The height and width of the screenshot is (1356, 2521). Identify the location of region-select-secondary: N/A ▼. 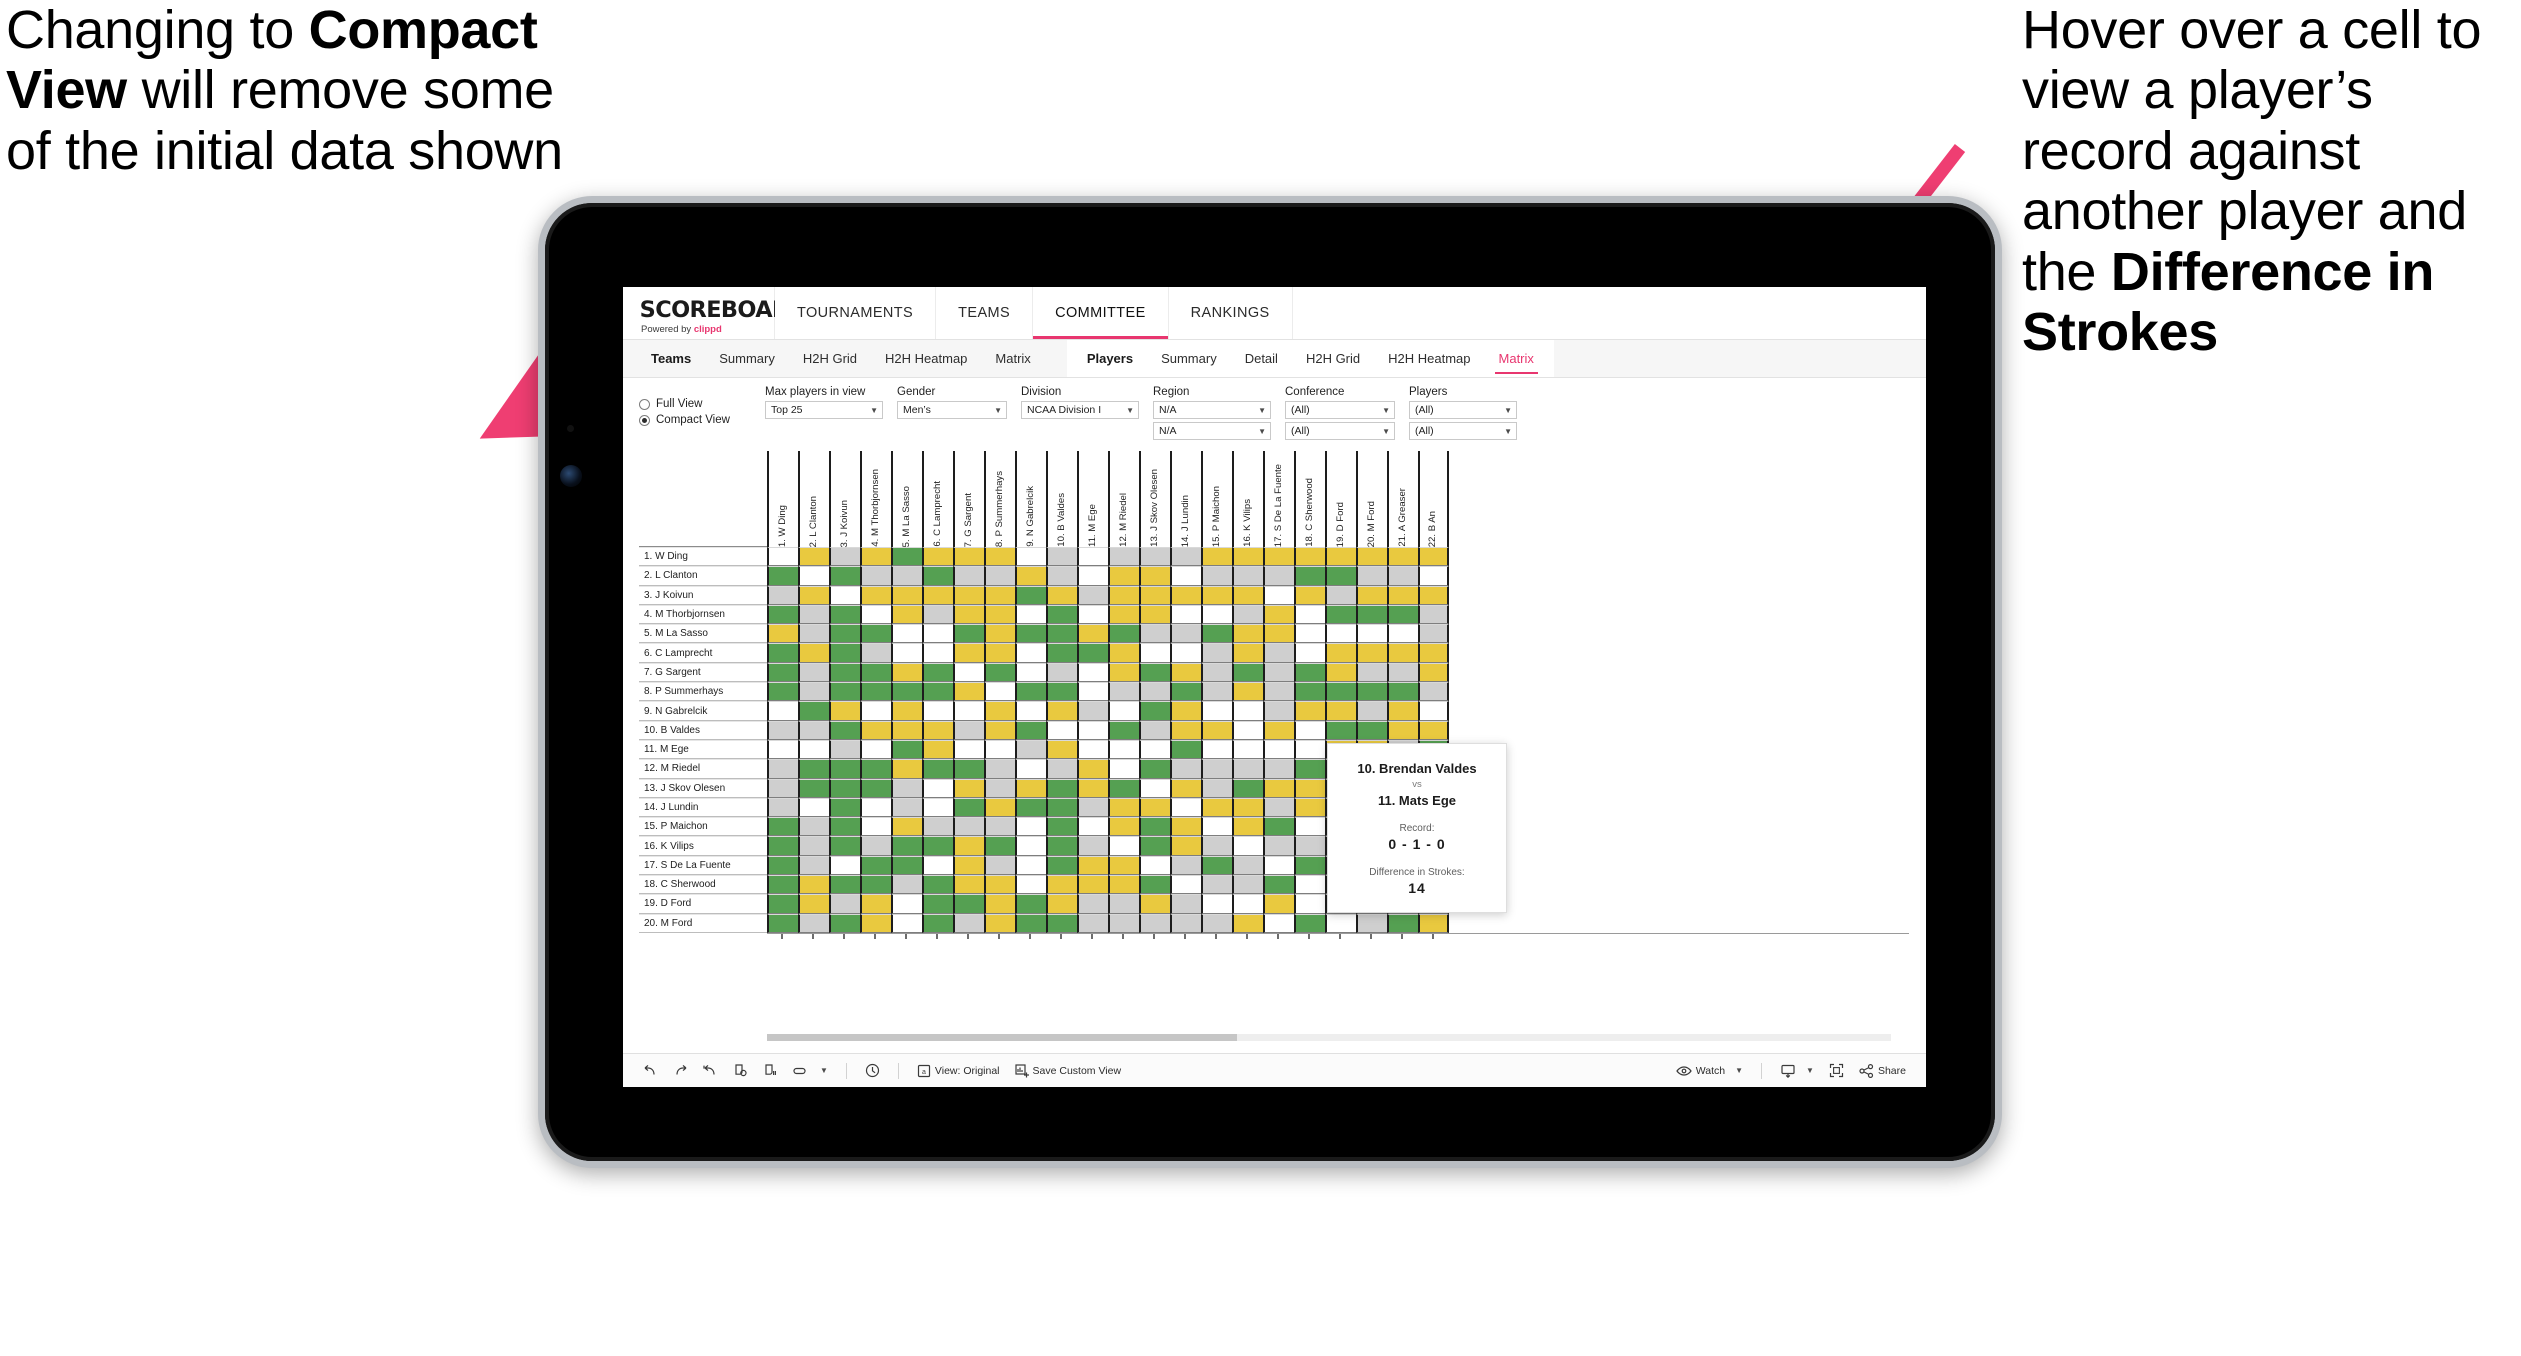
(1212, 431).